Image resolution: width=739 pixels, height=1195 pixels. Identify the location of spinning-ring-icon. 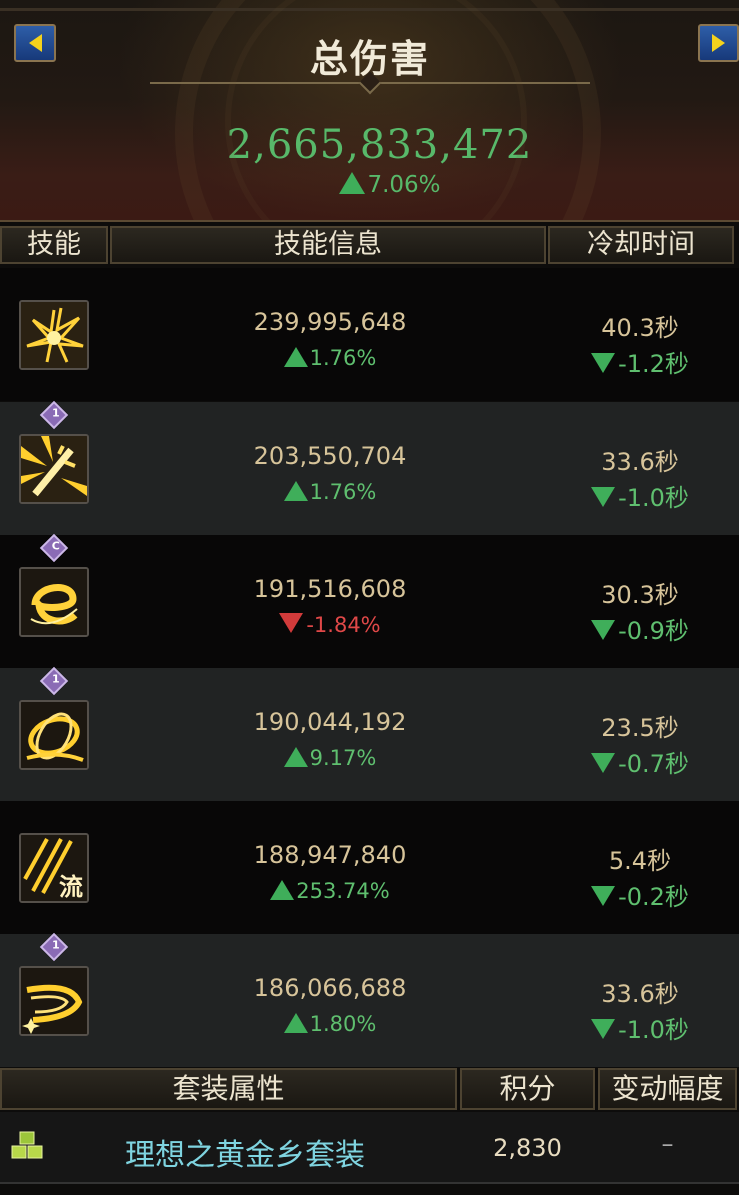
(54, 735).